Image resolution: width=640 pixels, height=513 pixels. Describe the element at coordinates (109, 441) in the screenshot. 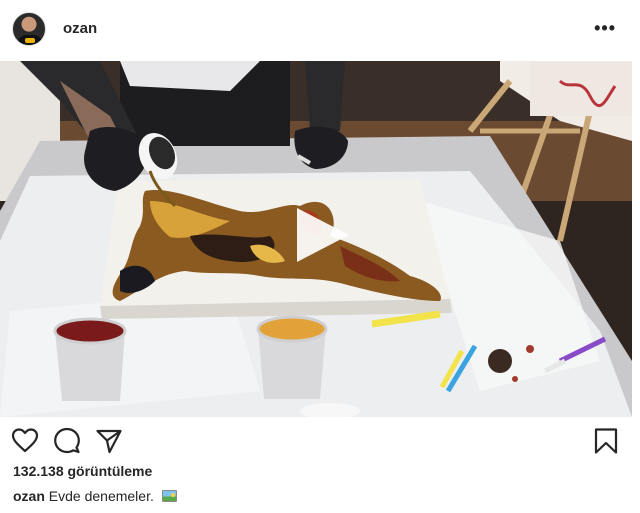

I see `share-icon` at that location.